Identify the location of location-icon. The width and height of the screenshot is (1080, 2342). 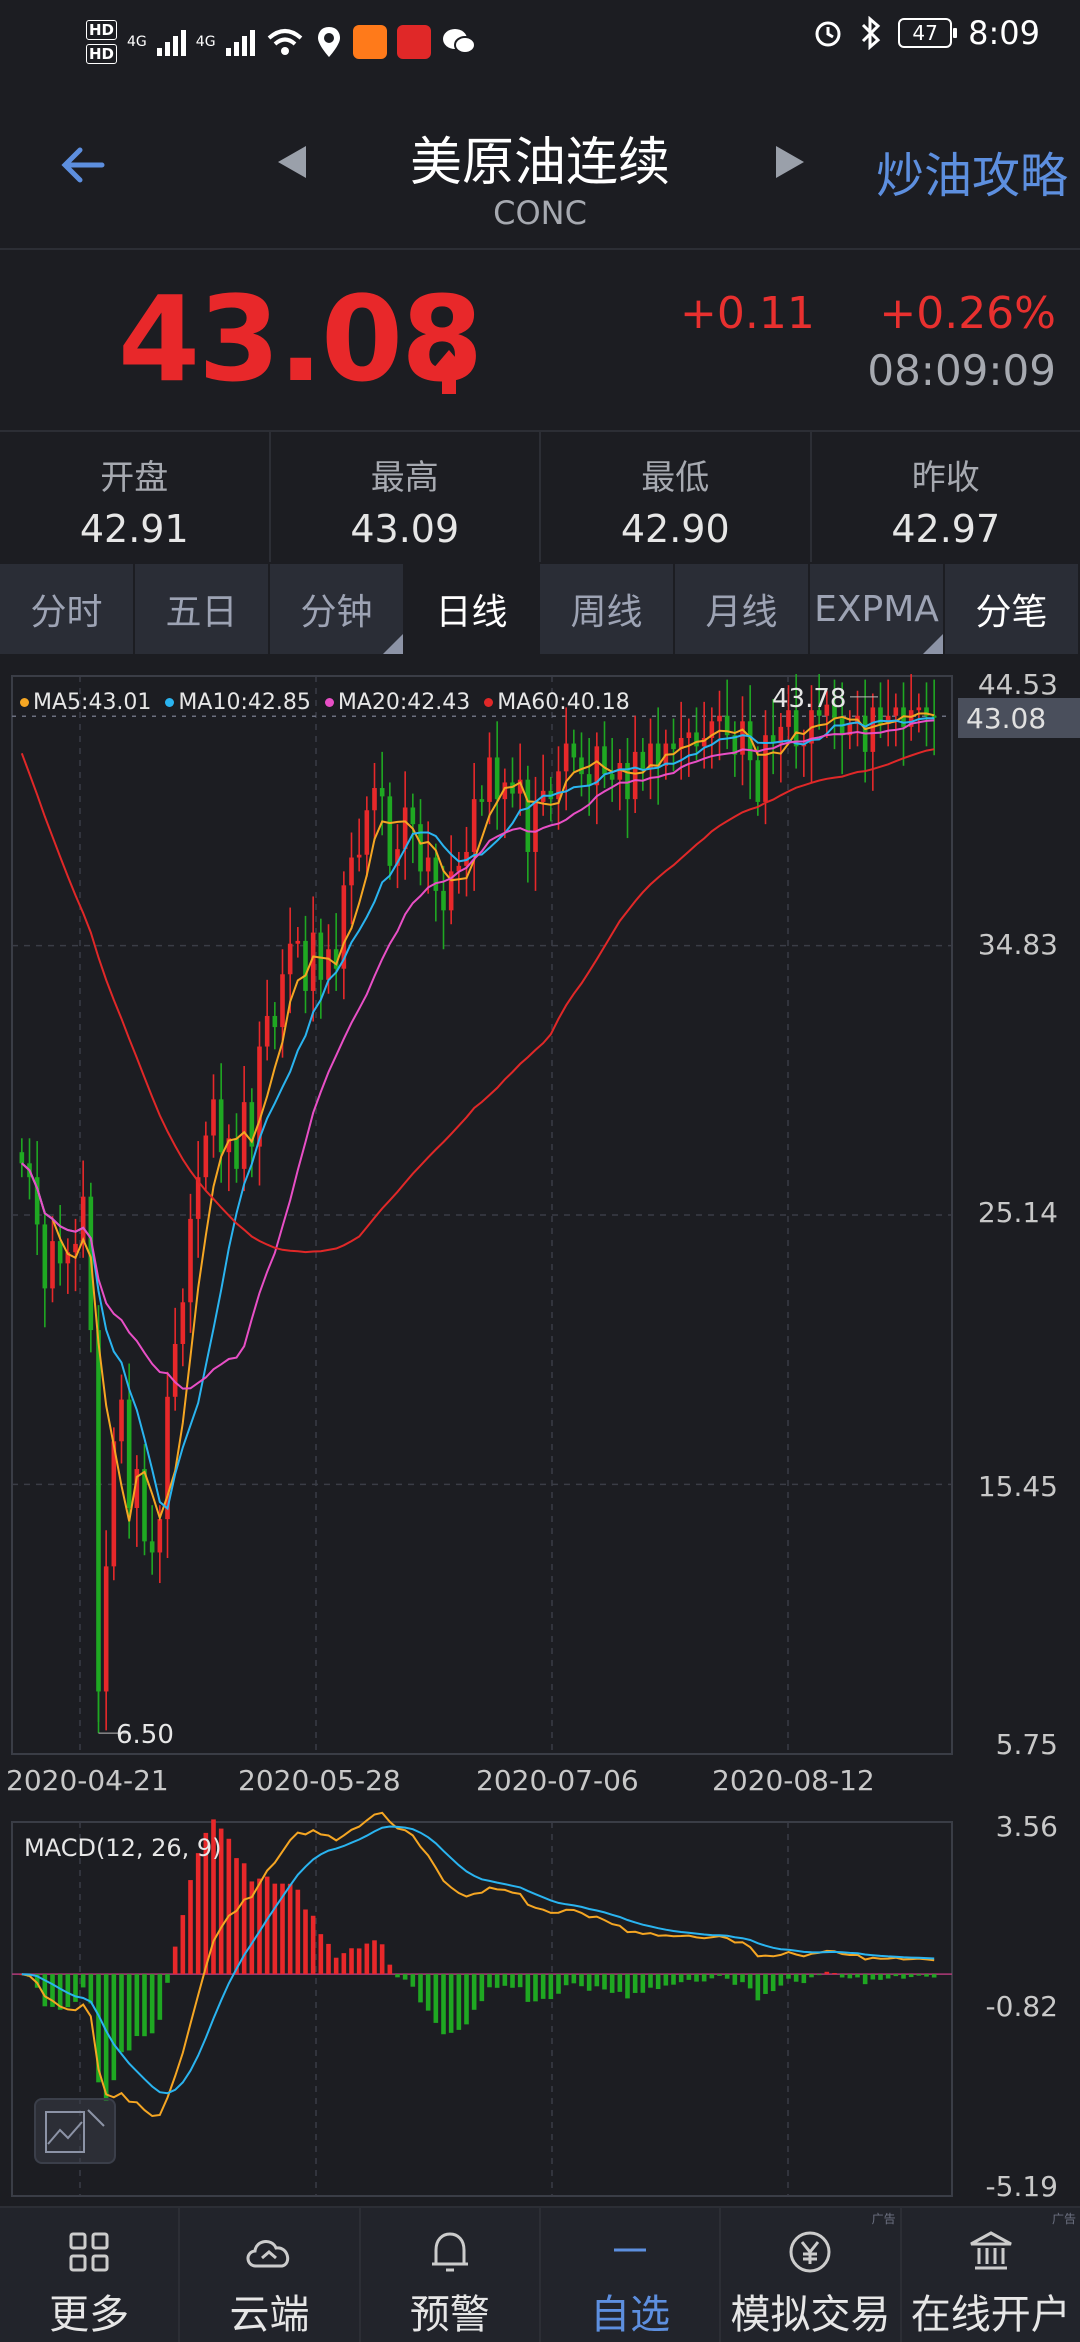
(329, 42).